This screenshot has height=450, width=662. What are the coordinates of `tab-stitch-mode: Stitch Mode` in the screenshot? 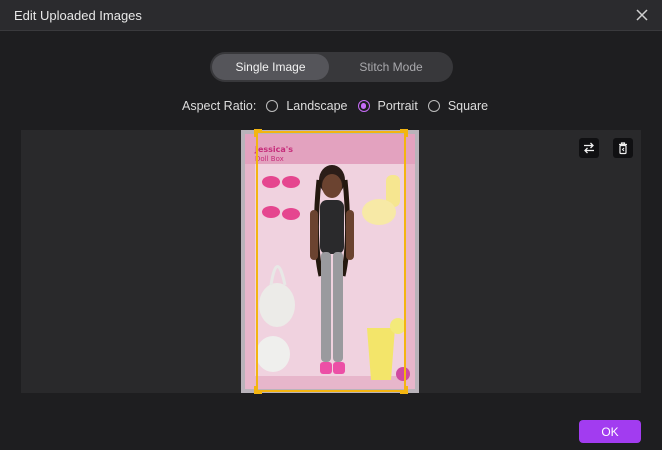 It's located at (391, 67).